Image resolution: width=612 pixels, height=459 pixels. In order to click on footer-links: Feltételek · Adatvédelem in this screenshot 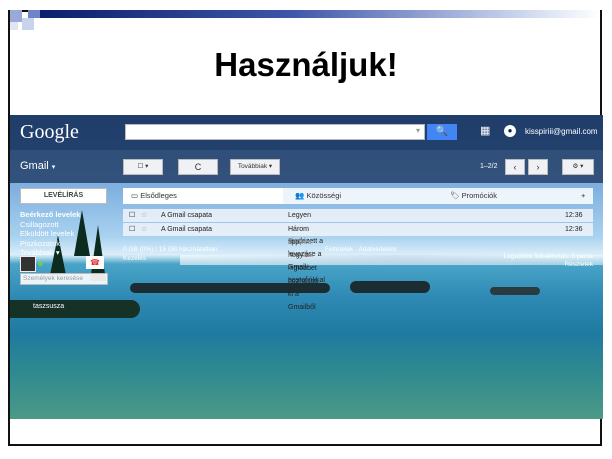, I will do `click(361, 249)`.